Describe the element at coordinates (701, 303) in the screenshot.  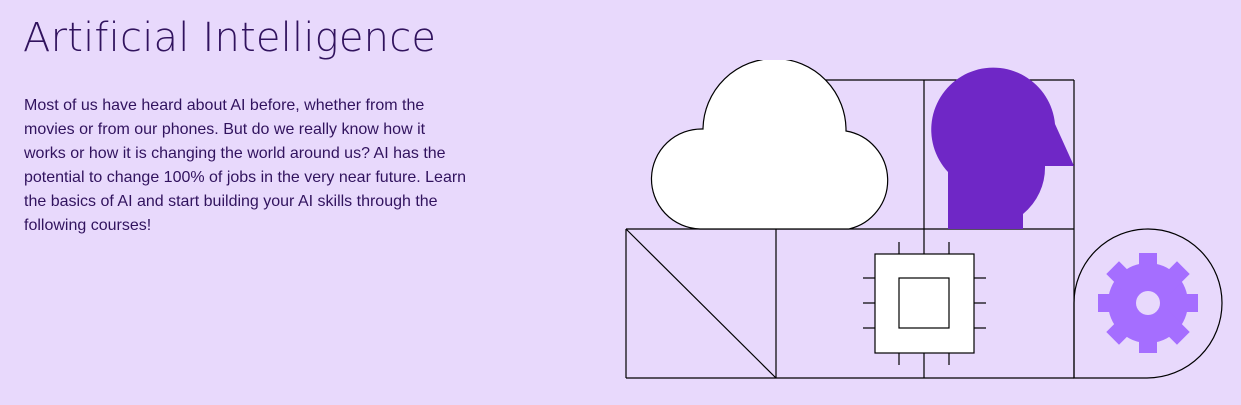
I see `diagonal-split-icon` at that location.